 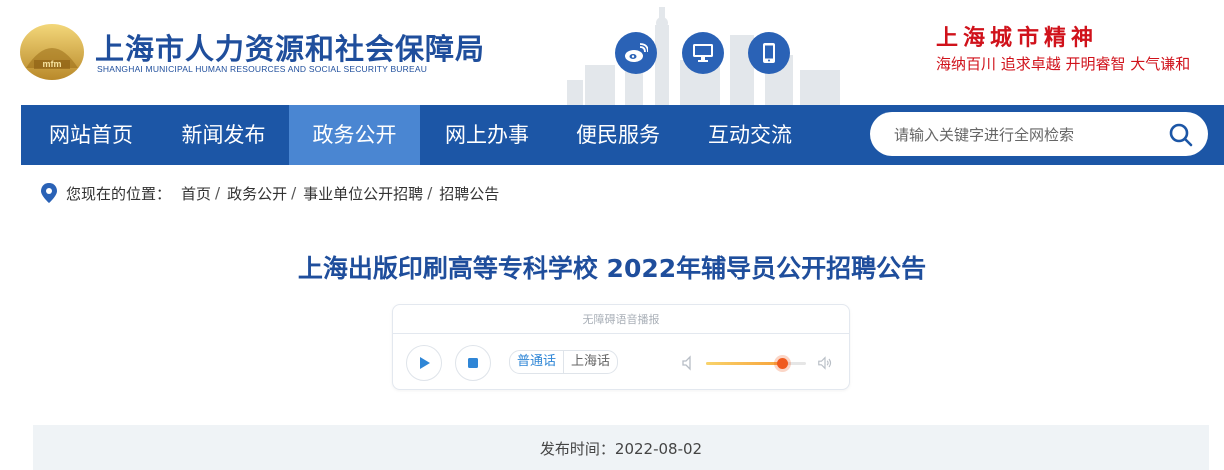 I want to click on city-spirit-text: 海纳百川 追求卓越 开明睿智 大气谦和, so click(x=1063, y=64).